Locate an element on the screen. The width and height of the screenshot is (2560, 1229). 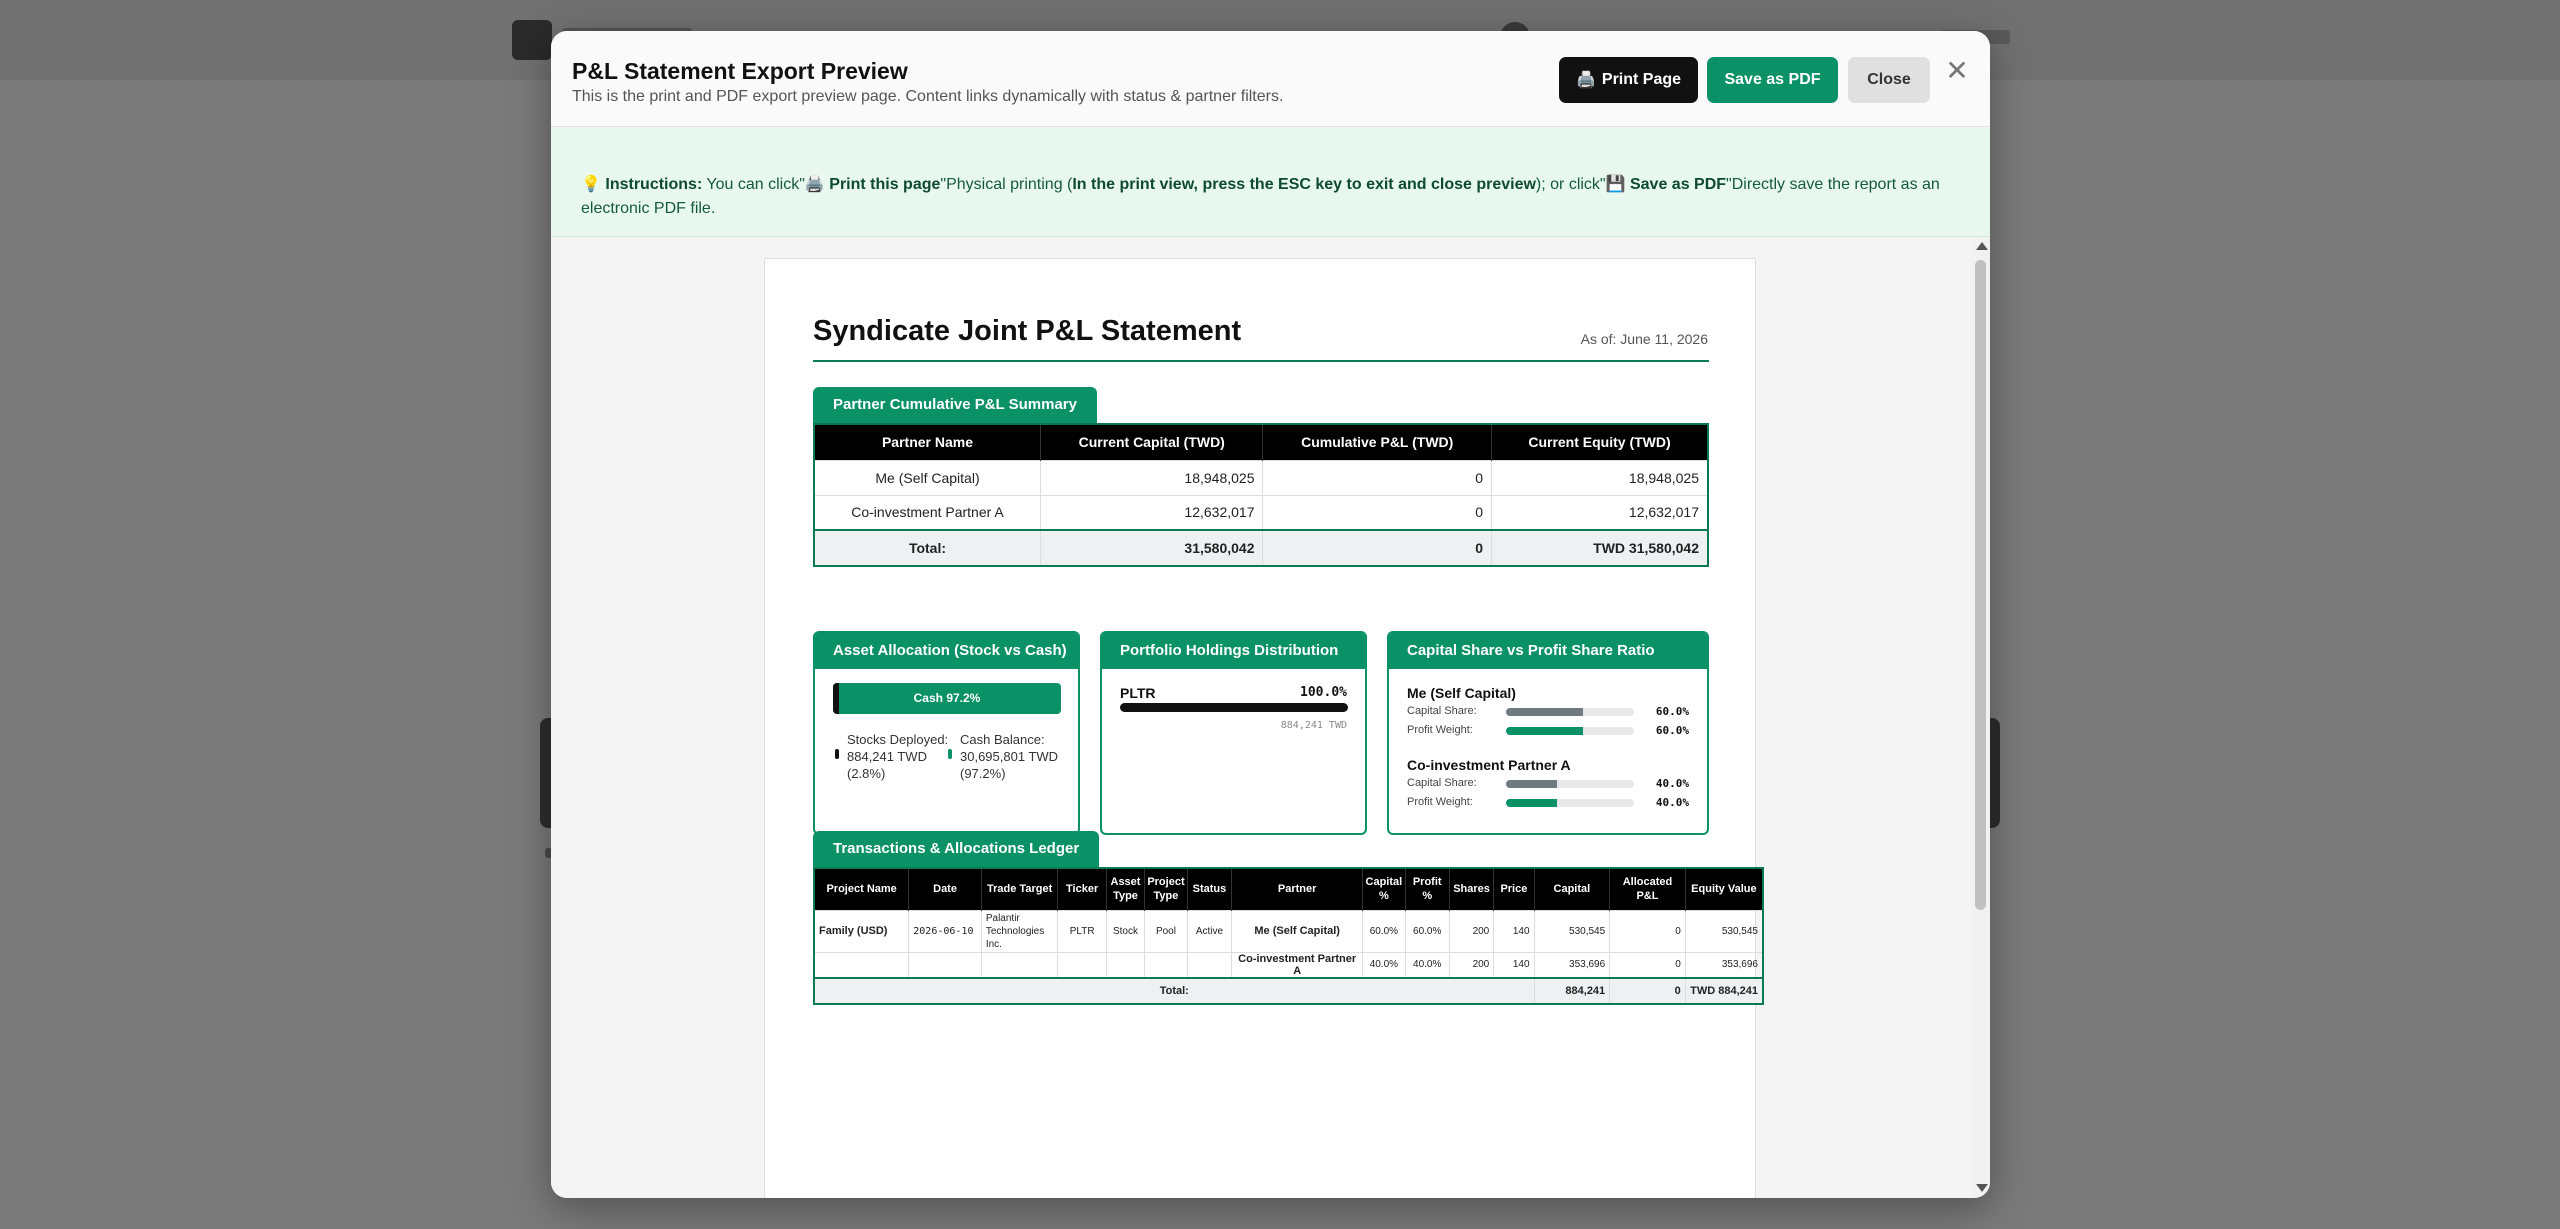
scroll-down-arrow-icon is located at coordinates (1982, 1188).